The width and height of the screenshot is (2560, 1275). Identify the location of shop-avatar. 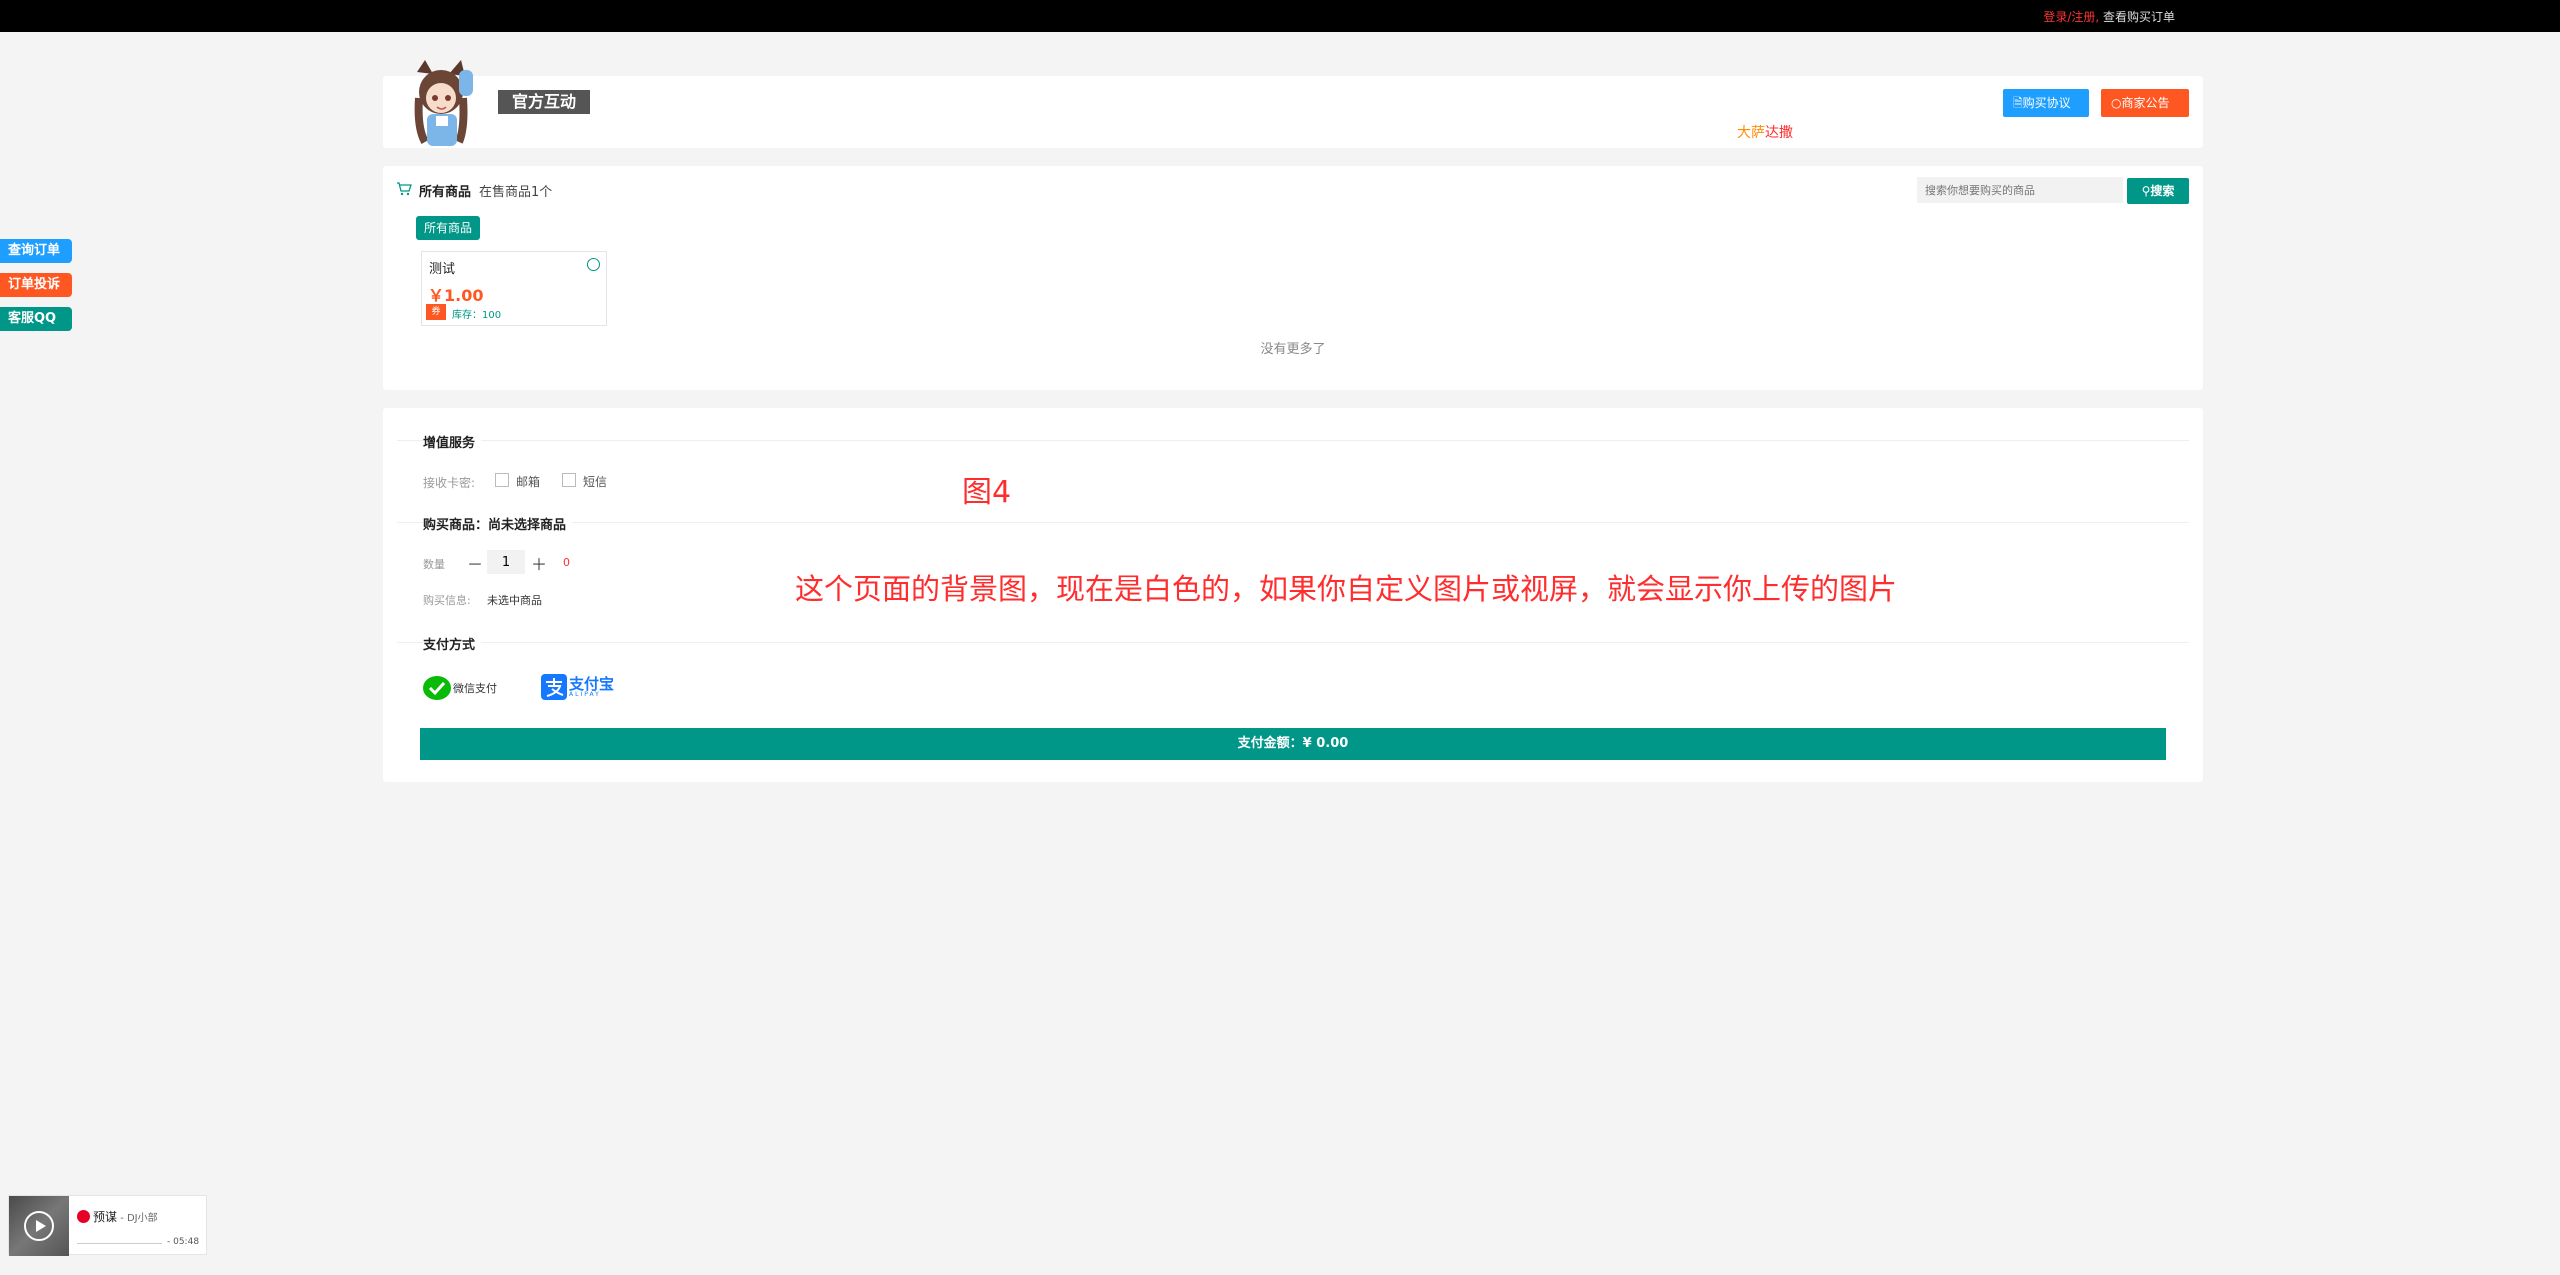
(443, 103).